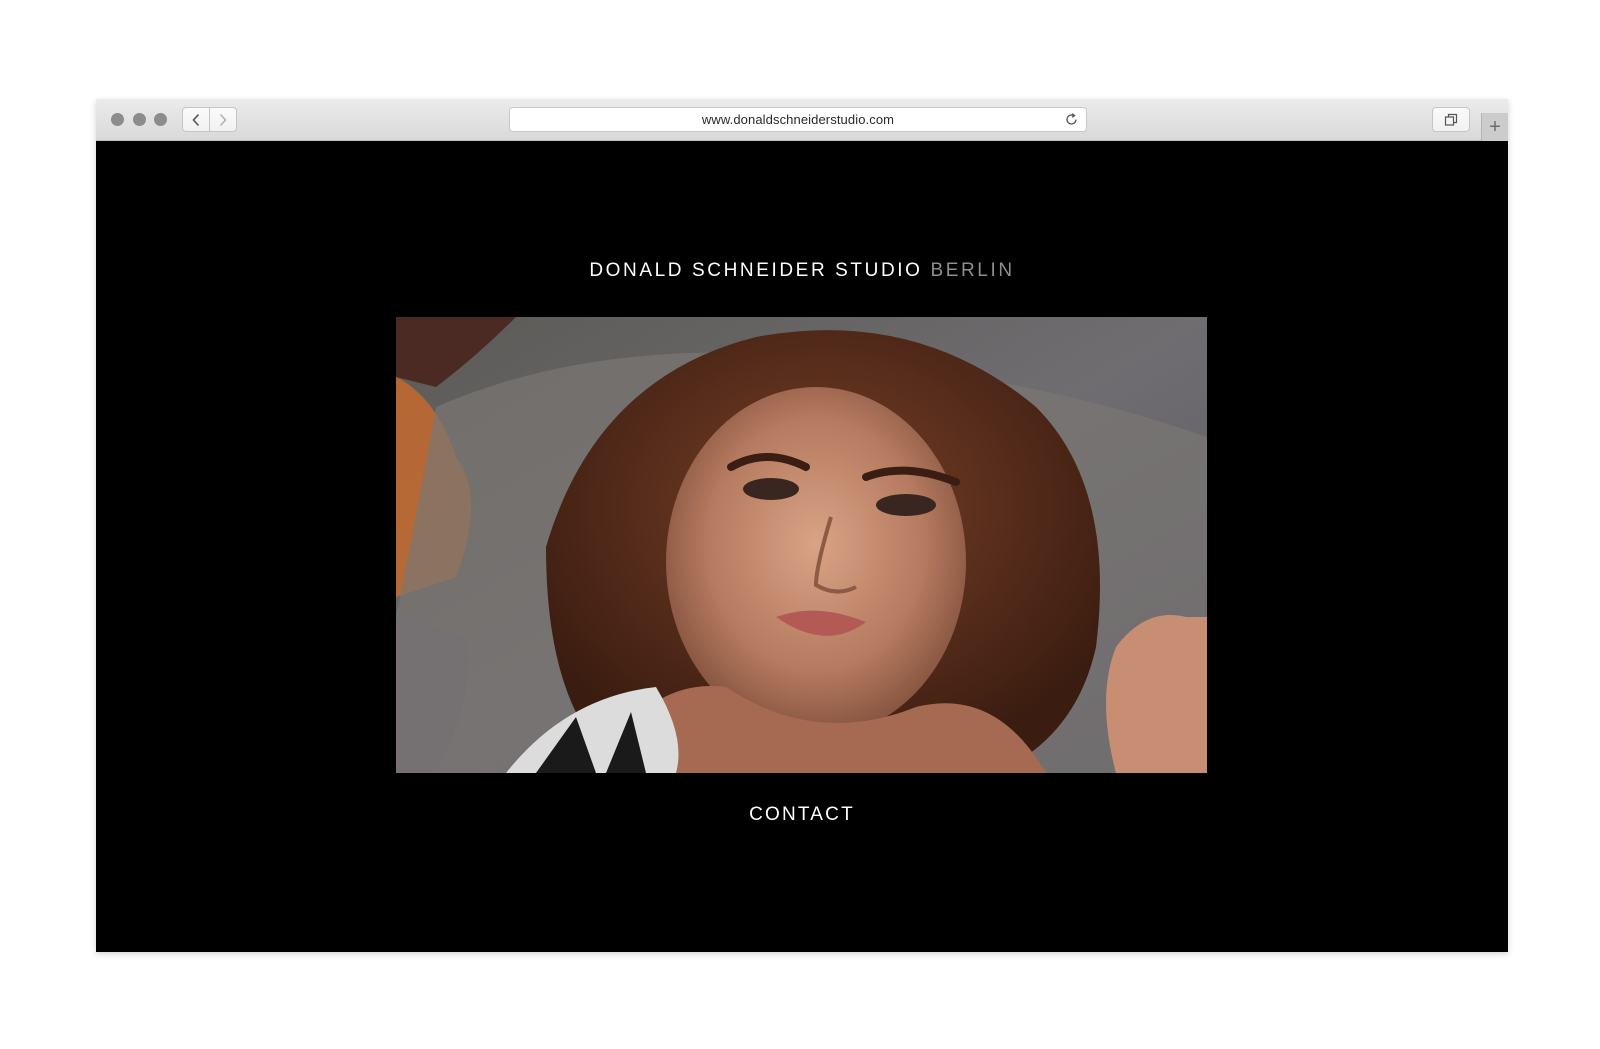  I want to click on reload-icon, so click(1071, 119).